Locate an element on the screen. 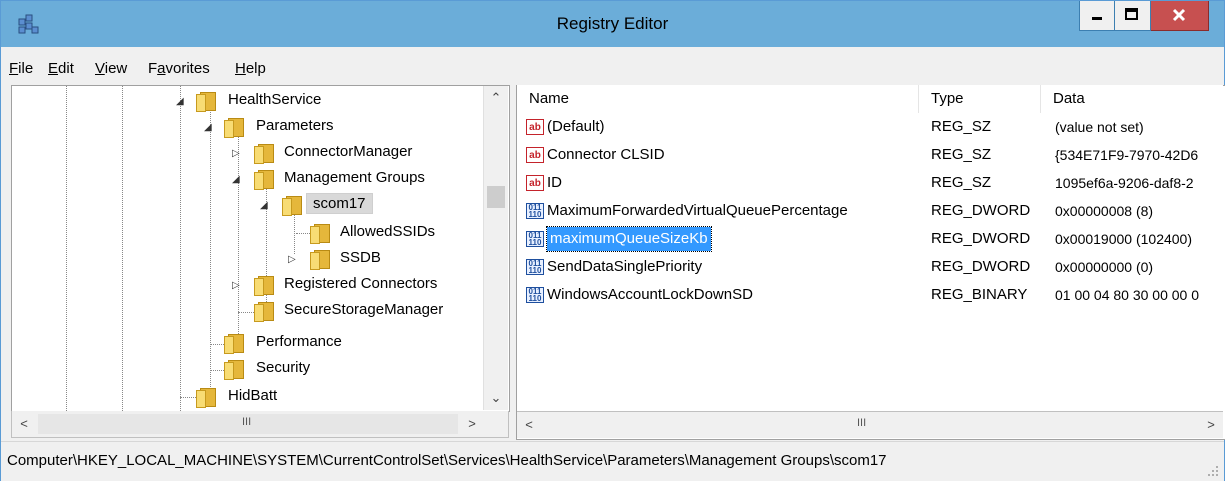 This screenshot has width=1225, height=481. value-name: WindowsAccountLockDownSD is located at coordinates (650, 294).